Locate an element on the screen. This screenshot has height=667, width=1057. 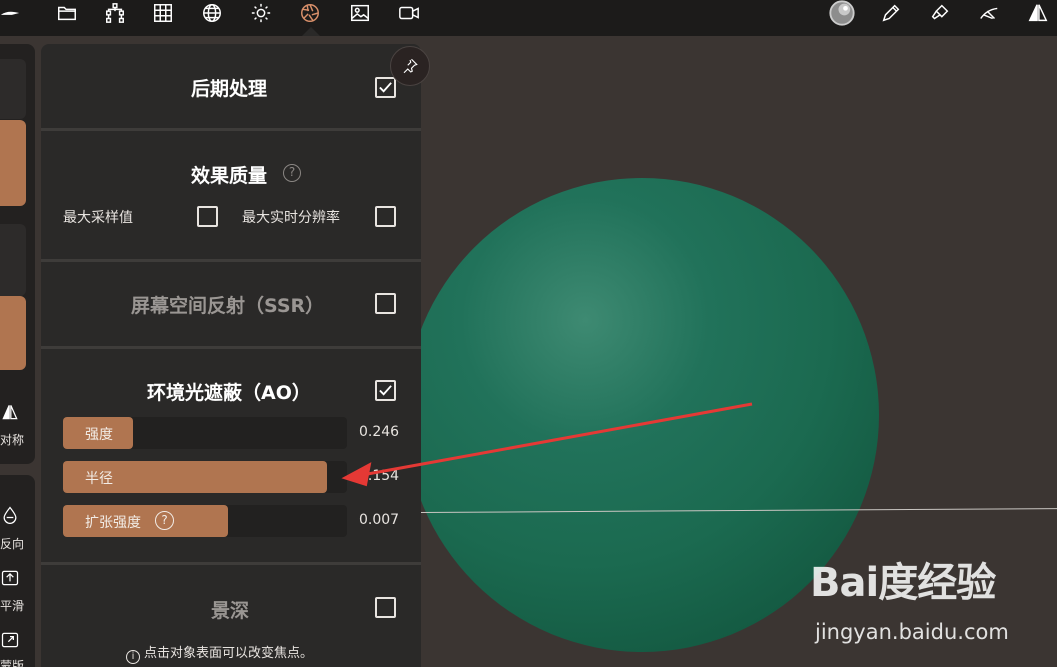
dof-hint: i 点击对象表面可以改变焦点。 is located at coordinates (219, 653).